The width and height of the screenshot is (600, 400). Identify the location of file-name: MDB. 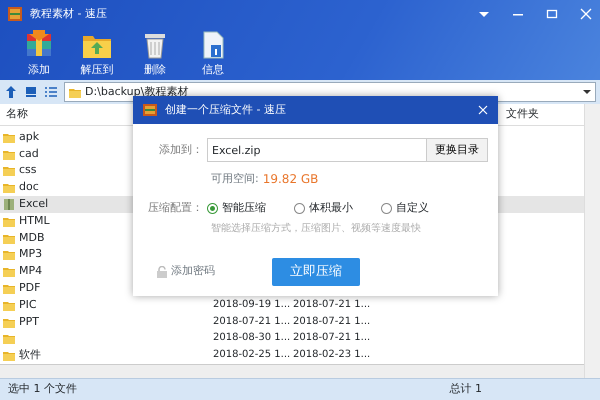
(32, 238).